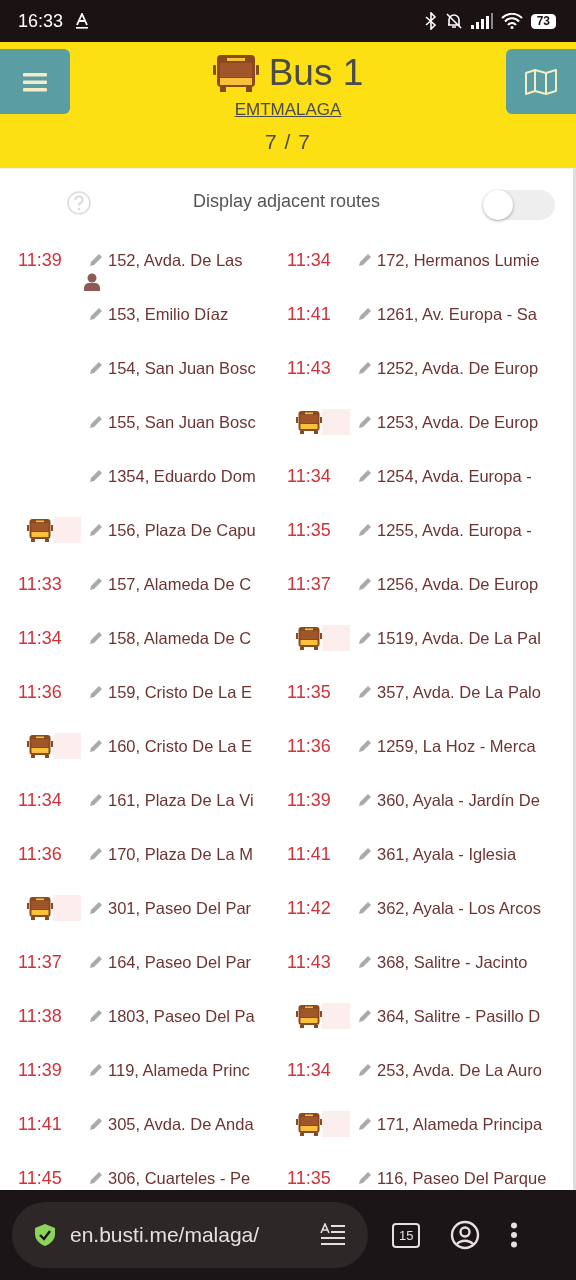  Describe the element at coordinates (182, 530) in the screenshot. I see `stop-name: 156, Plaza De Capu` at that location.